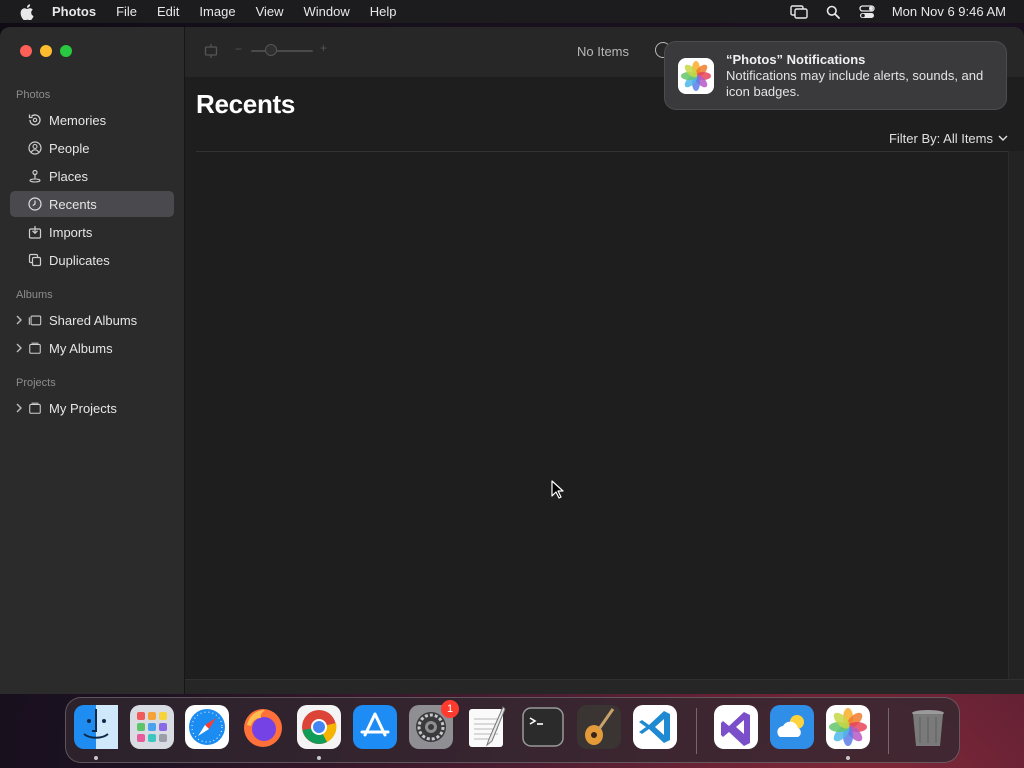 This screenshot has width=1024, height=768. I want to click on zoom-slider-knob, so click(271, 50).